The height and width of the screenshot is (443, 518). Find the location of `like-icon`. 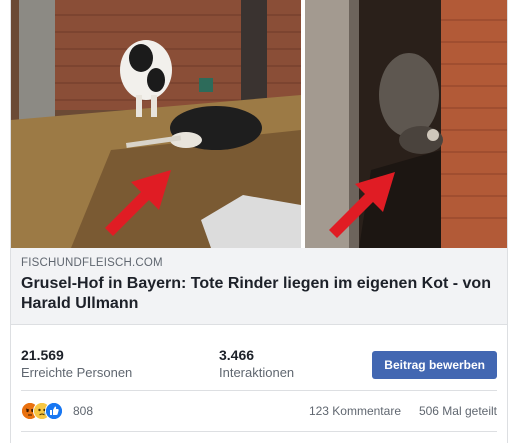

like-icon is located at coordinates (54, 411).